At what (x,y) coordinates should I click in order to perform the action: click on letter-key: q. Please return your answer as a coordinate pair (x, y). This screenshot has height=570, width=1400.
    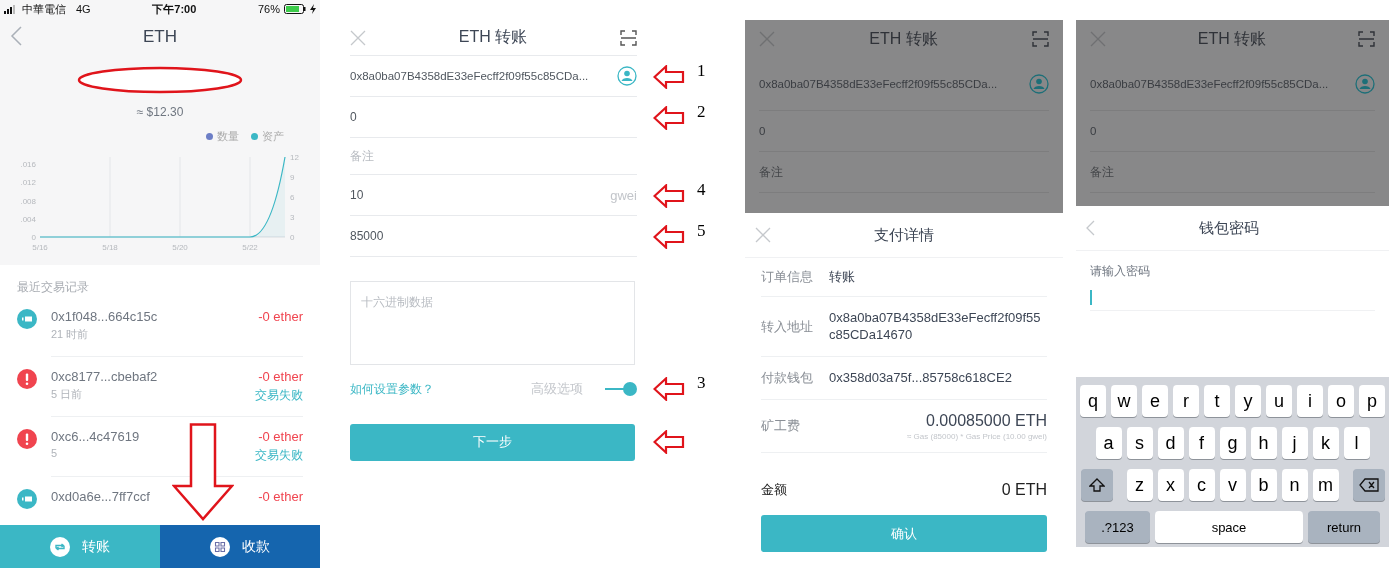
    Looking at the image, I should click on (1093, 401).